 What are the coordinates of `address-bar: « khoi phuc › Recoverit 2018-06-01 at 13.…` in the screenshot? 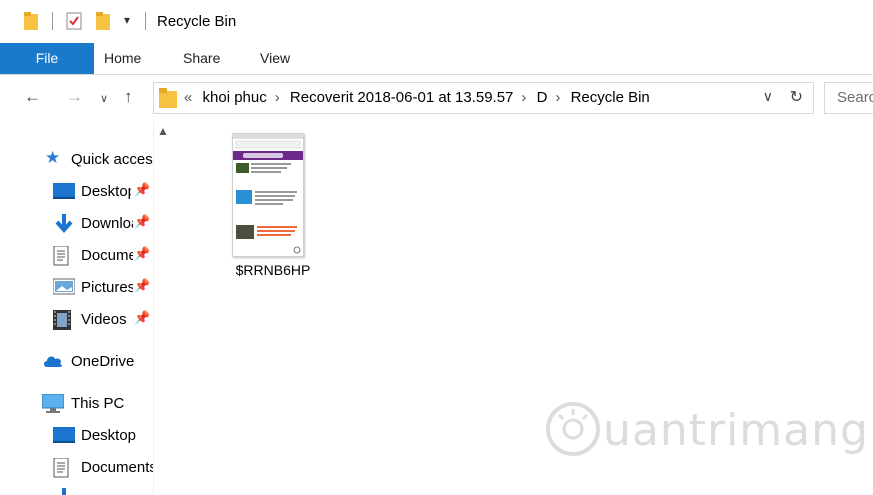 It's located at (483, 98).